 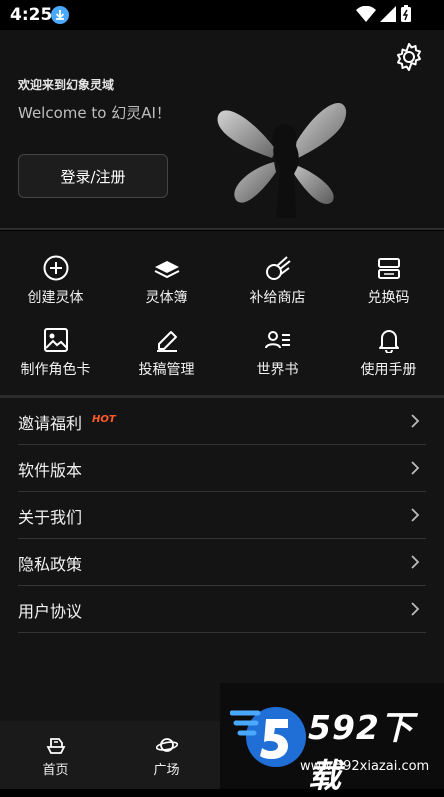 I want to click on menu-item-user-agreement: 用户协议, so click(x=222, y=609).